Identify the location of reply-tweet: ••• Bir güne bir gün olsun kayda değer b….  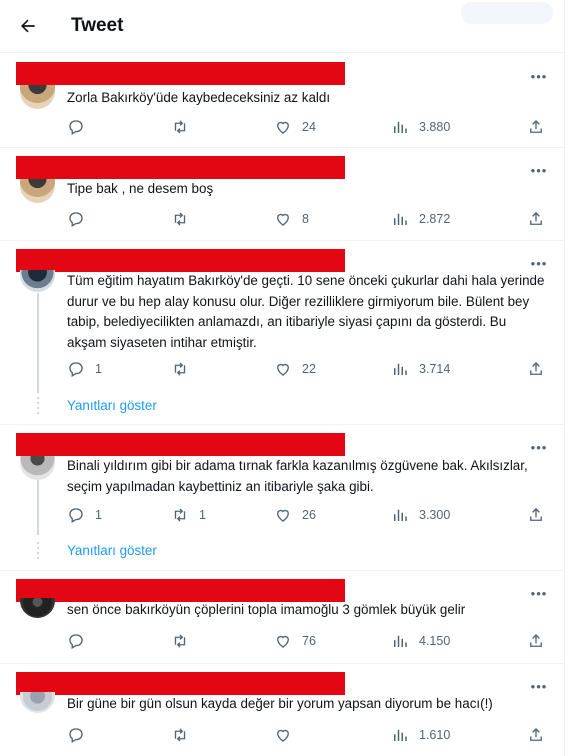
(282, 710).